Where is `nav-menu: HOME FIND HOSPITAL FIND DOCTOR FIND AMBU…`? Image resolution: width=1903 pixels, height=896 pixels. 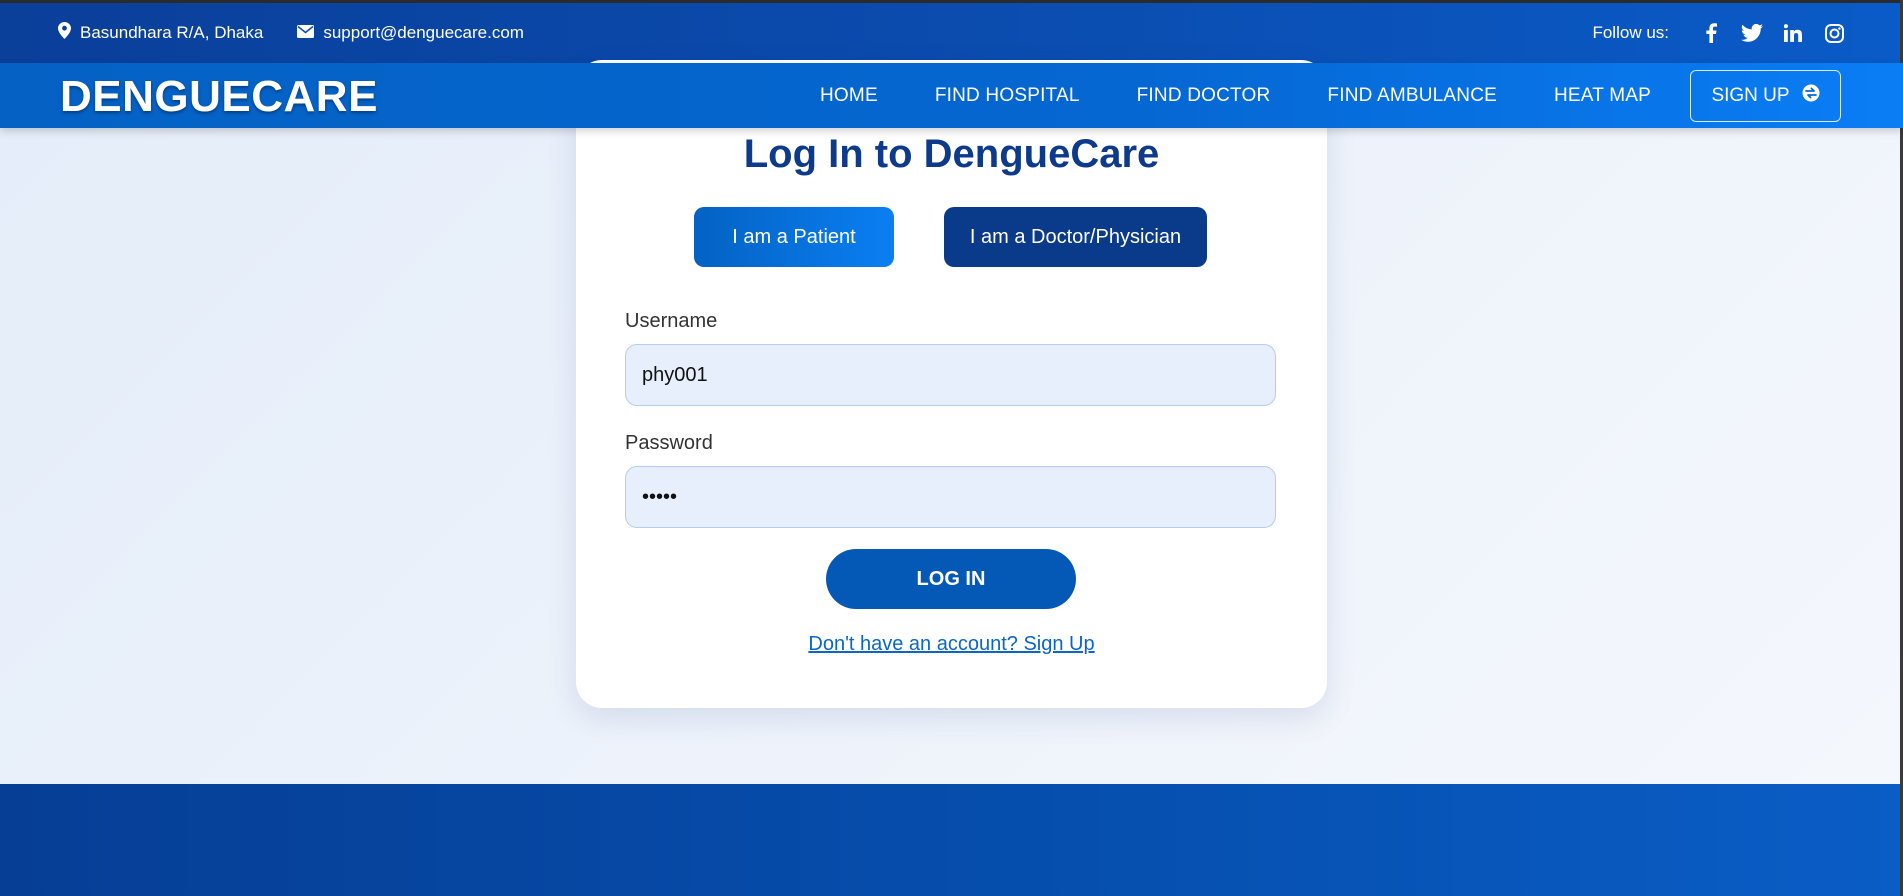
nav-menu: HOME FIND HOSPITAL FIND DOCTOR FIND AMBU… is located at coordinates (1361, 95).